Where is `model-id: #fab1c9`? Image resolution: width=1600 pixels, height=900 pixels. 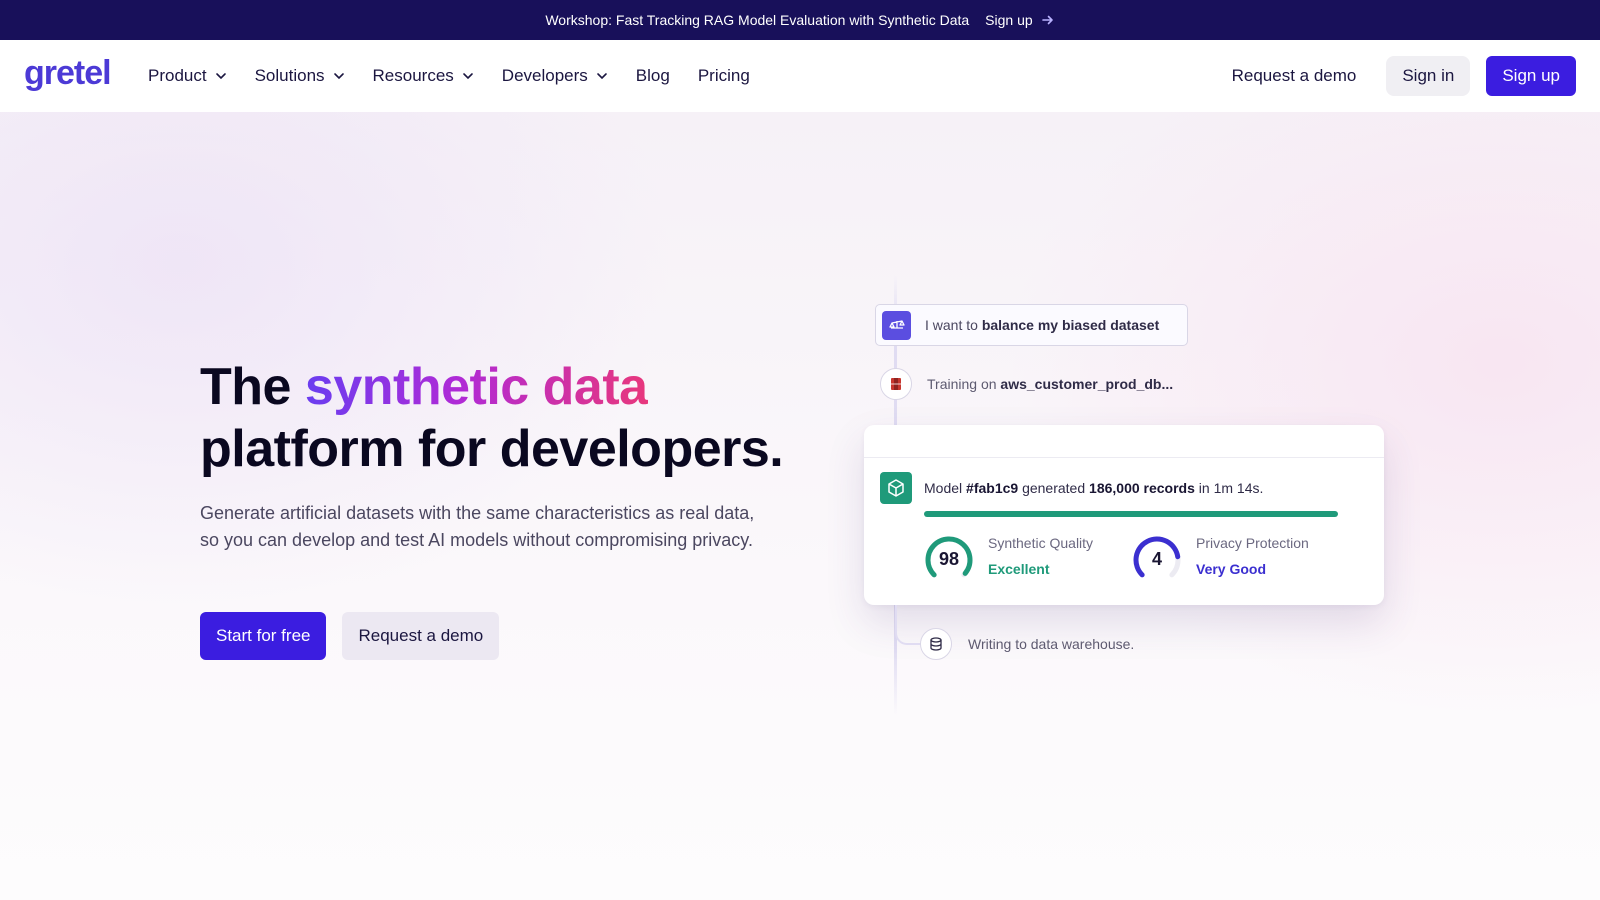
model-id: #fab1c9 is located at coordinates (992, 488).